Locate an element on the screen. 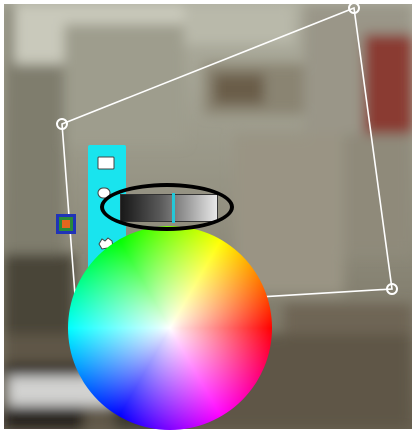 This screenshot has width=416, height=433. slider-highlight-ring is located at coordinates (167, 207).